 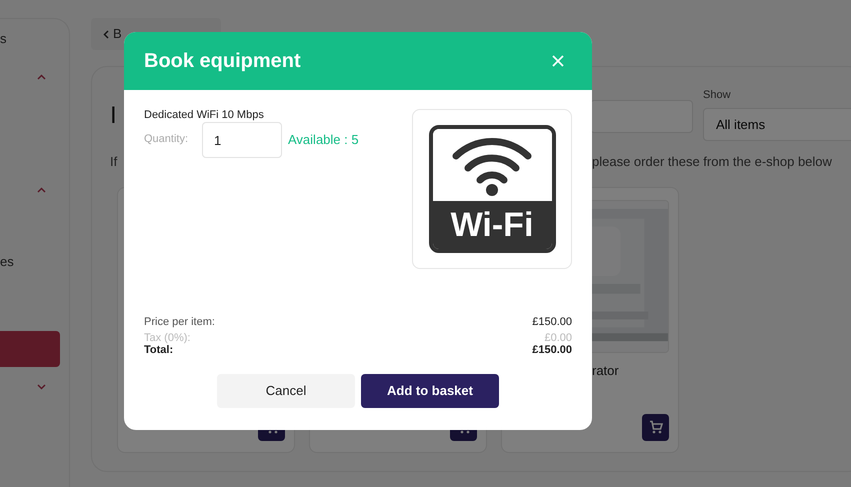 I want to click on cart-button, so click(x=655, y=427).